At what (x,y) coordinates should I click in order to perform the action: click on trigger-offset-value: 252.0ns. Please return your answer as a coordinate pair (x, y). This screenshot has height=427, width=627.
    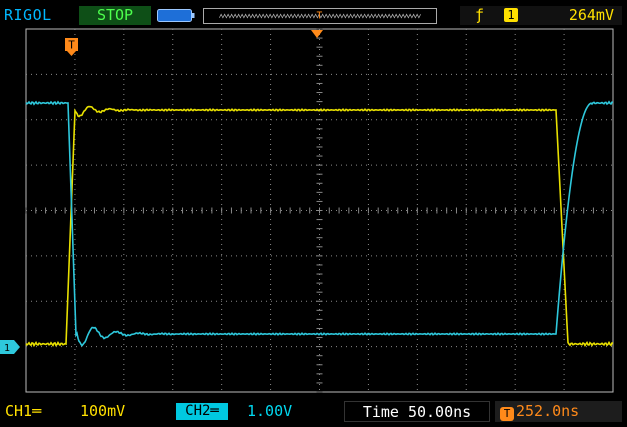
    Looking at the image, I should click on (548, 411).